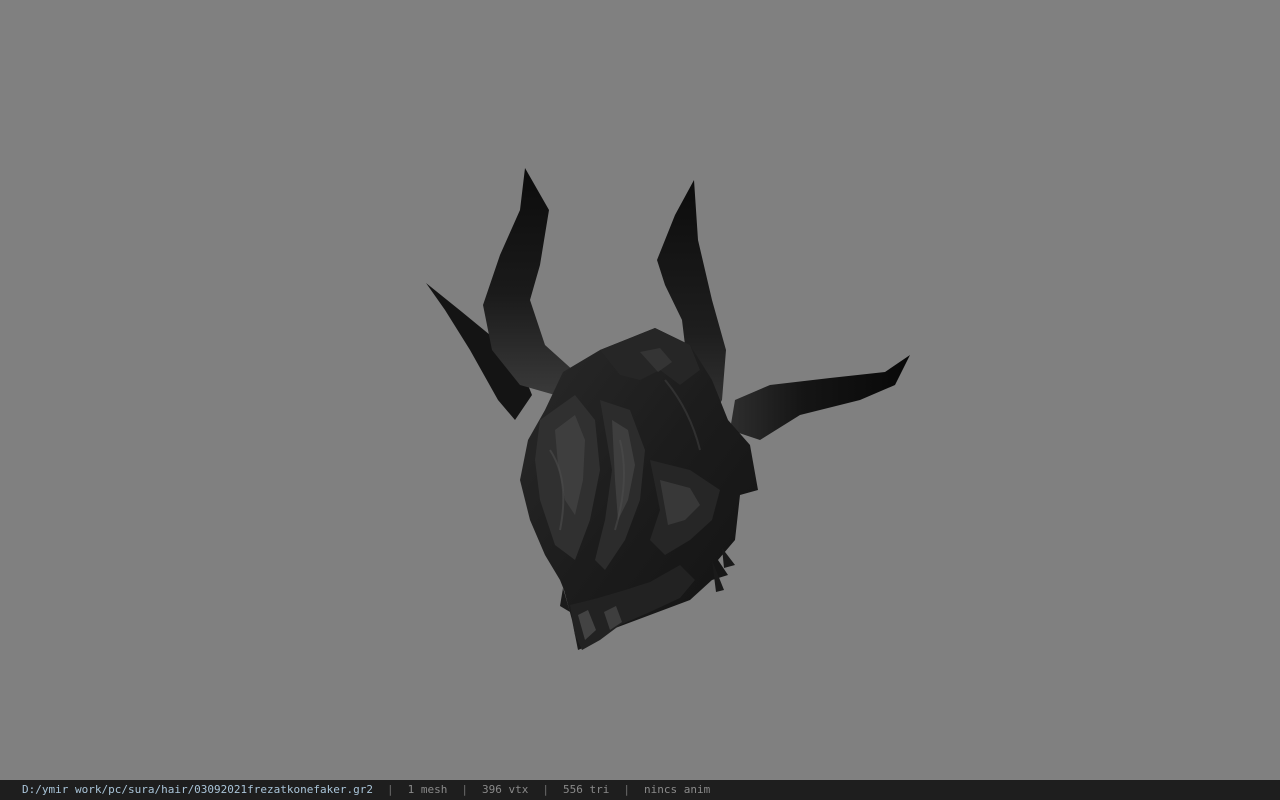 The height and width of the screenshot is (800, 1280). Describe the element at coordinates (427, 789) in the screenshot. I see `mesh-count: 1 mesh` at that location.